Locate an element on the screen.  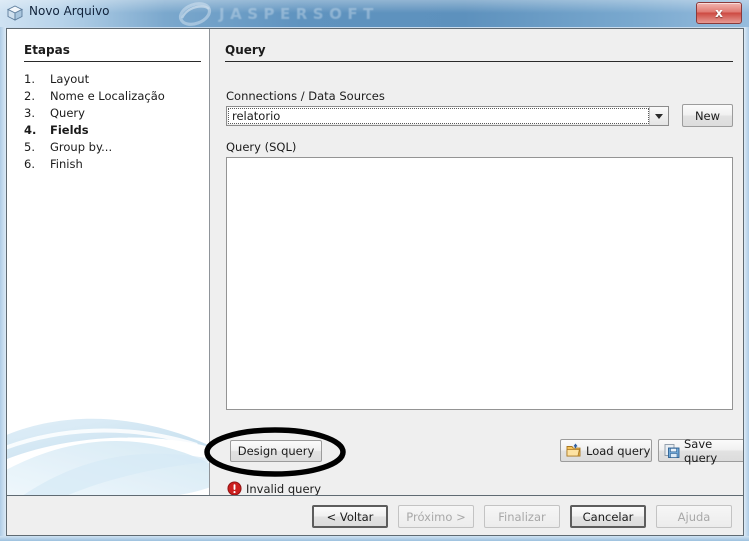
connection-select: relatorio is located at coordinates (447, 116).